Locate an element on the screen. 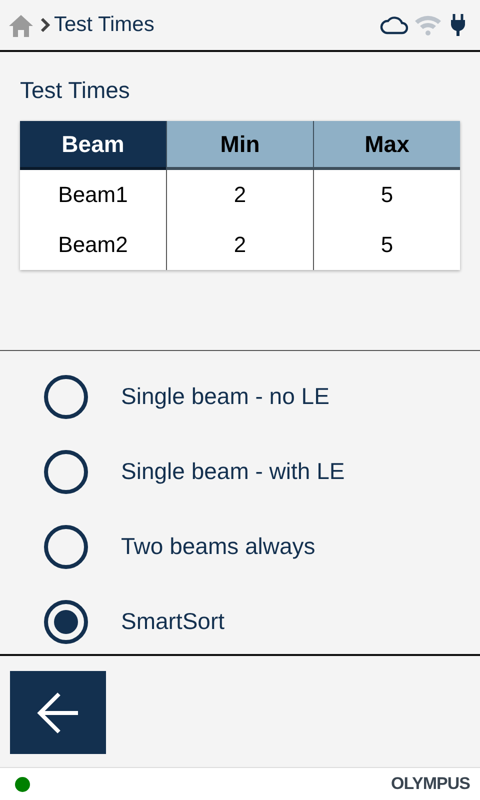 This screenshot has width=480, height=800. brand-logo: OLYMPUS is located at coordinates (430, 784).